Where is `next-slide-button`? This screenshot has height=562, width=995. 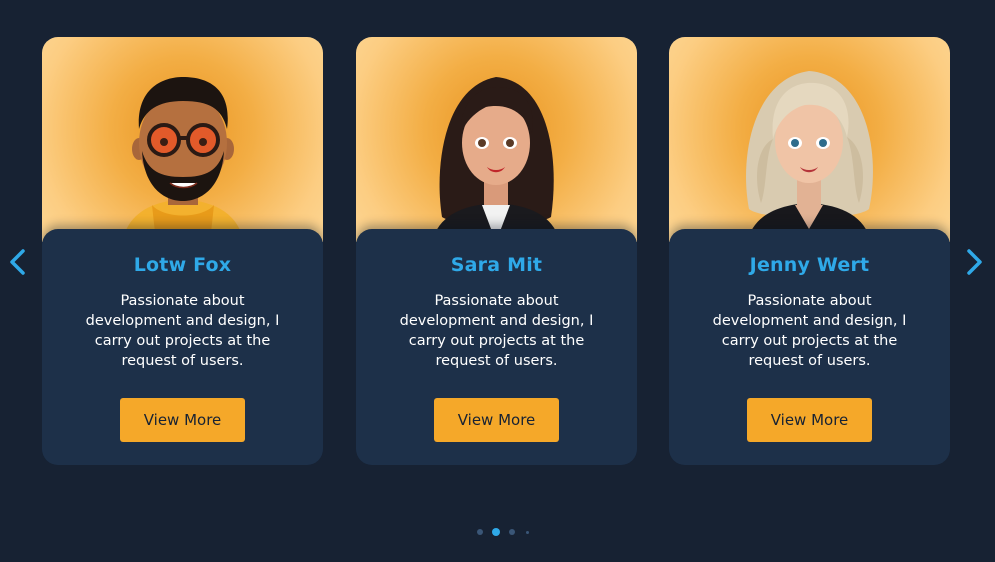
next-slide-button is located at coordinates (974, 262).